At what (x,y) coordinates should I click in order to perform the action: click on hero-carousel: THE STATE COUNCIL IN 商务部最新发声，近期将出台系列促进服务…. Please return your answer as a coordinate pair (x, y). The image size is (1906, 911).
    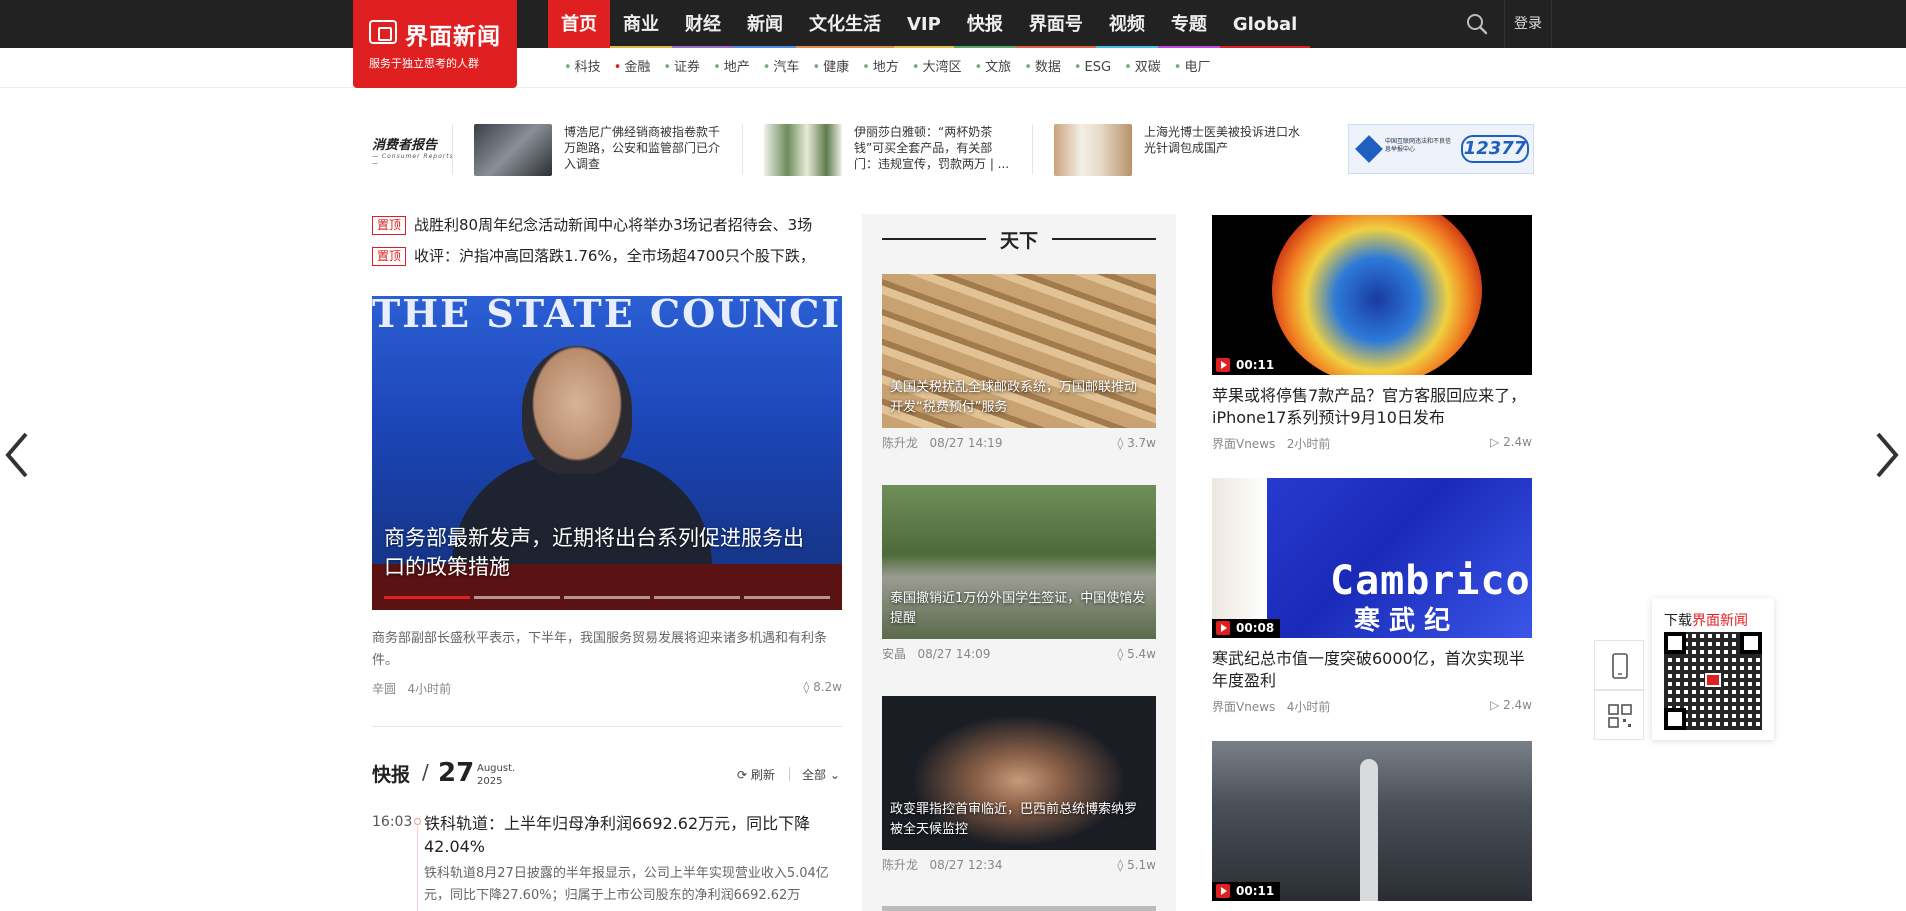
    Looking at the image, I should click on (607, 453).